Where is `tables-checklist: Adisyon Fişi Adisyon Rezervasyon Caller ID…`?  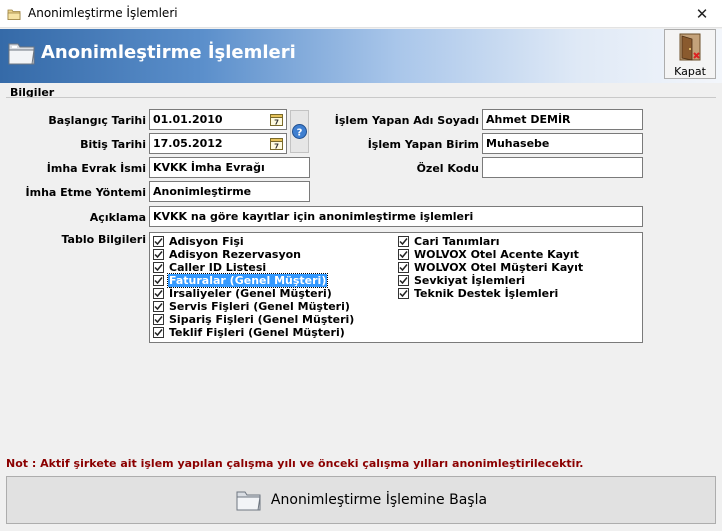
tables-checklist: Adisyon Fişi Adisyon Rezervasyon Caller ID… is located at coordinates (396, 287).